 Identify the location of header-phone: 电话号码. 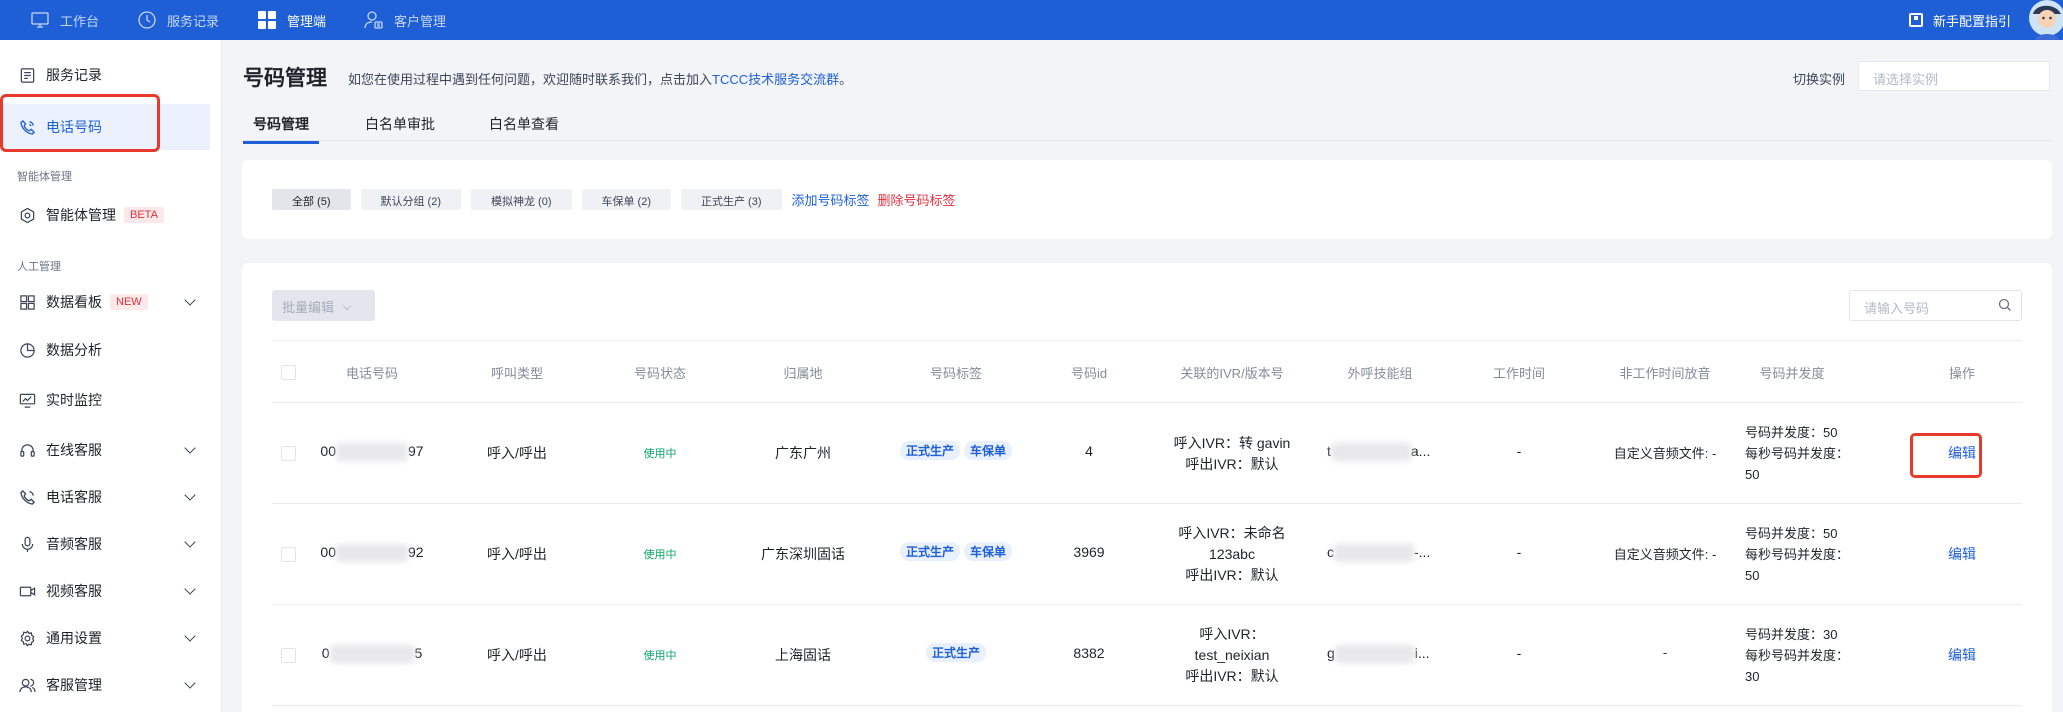
(371, 373).